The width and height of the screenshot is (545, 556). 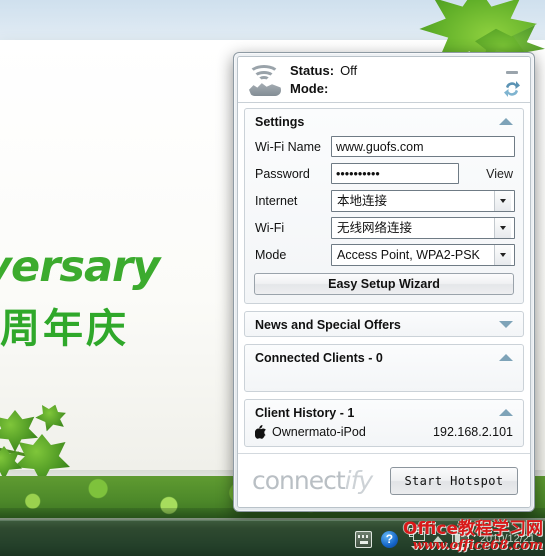 I want to click on wifi-select-value: 无线网络连接, so click(x=375, y=227).